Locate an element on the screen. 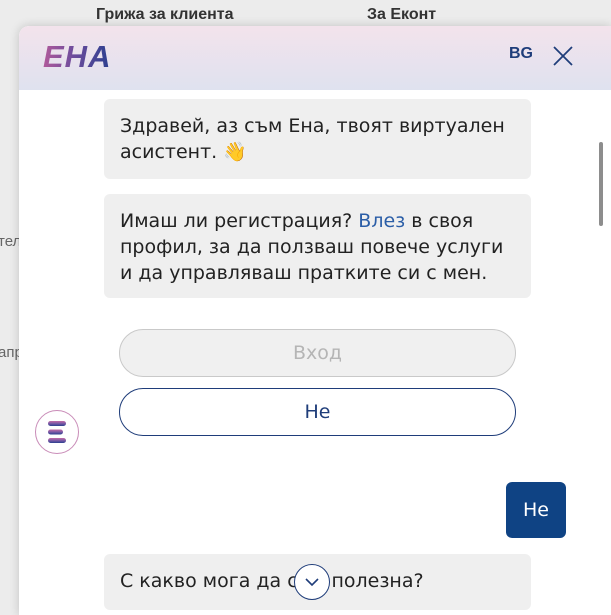  no-option-button: Не is located at coordinates (317, 412).